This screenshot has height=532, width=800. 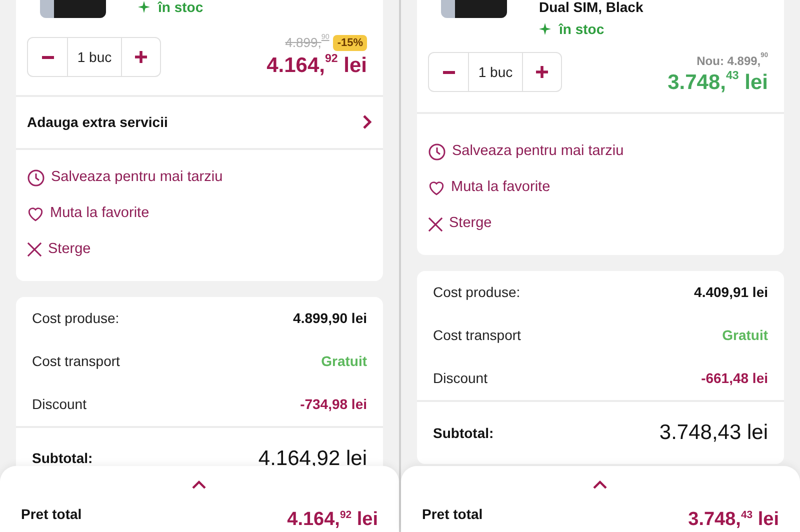 What do you see at coordinates (713, 433) in the screenshot?
I see `subtotal-value: 3.748,43 lei` at bounding box center [713, 433].